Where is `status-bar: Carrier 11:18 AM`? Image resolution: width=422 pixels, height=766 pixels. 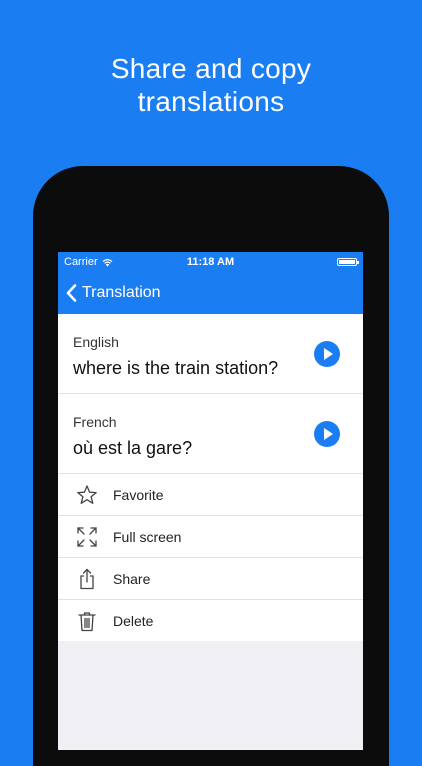
status-bar: Carrier 11:18 AM is located at coordinates (210, 262).